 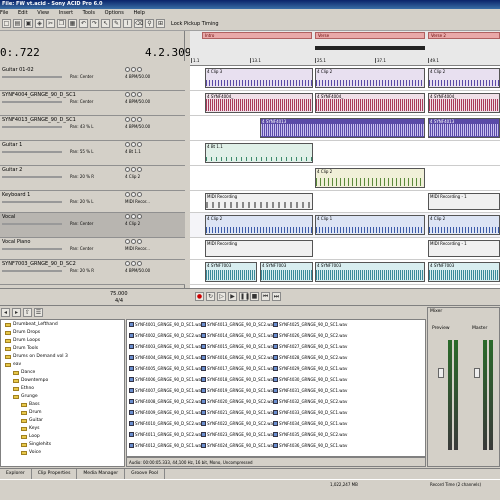 What do you see at coordinates (13, 364) in the screenshot?
I see `tree-item: eav` at bounding box center [13, 364].